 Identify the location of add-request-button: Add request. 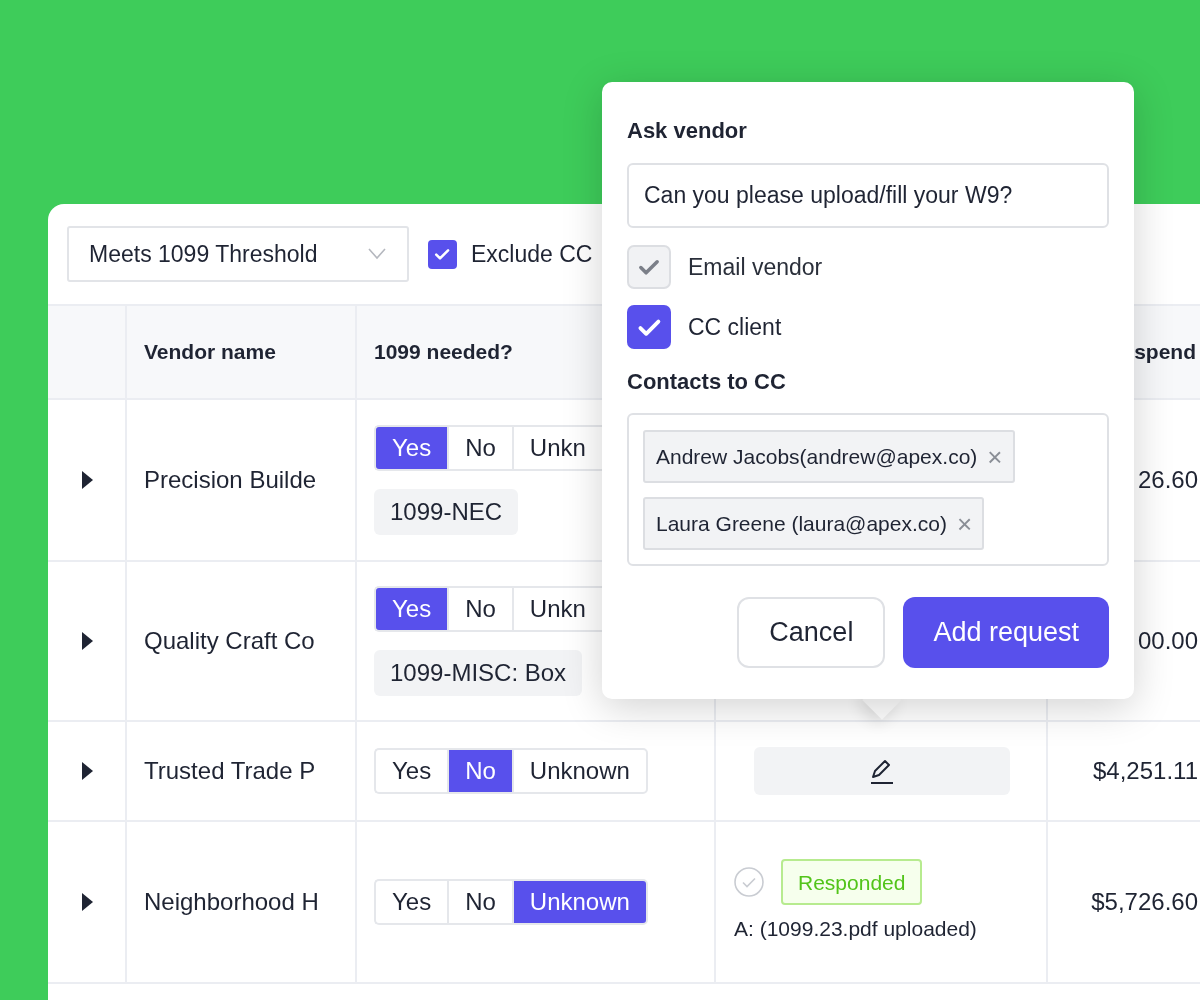
(1006, 632).